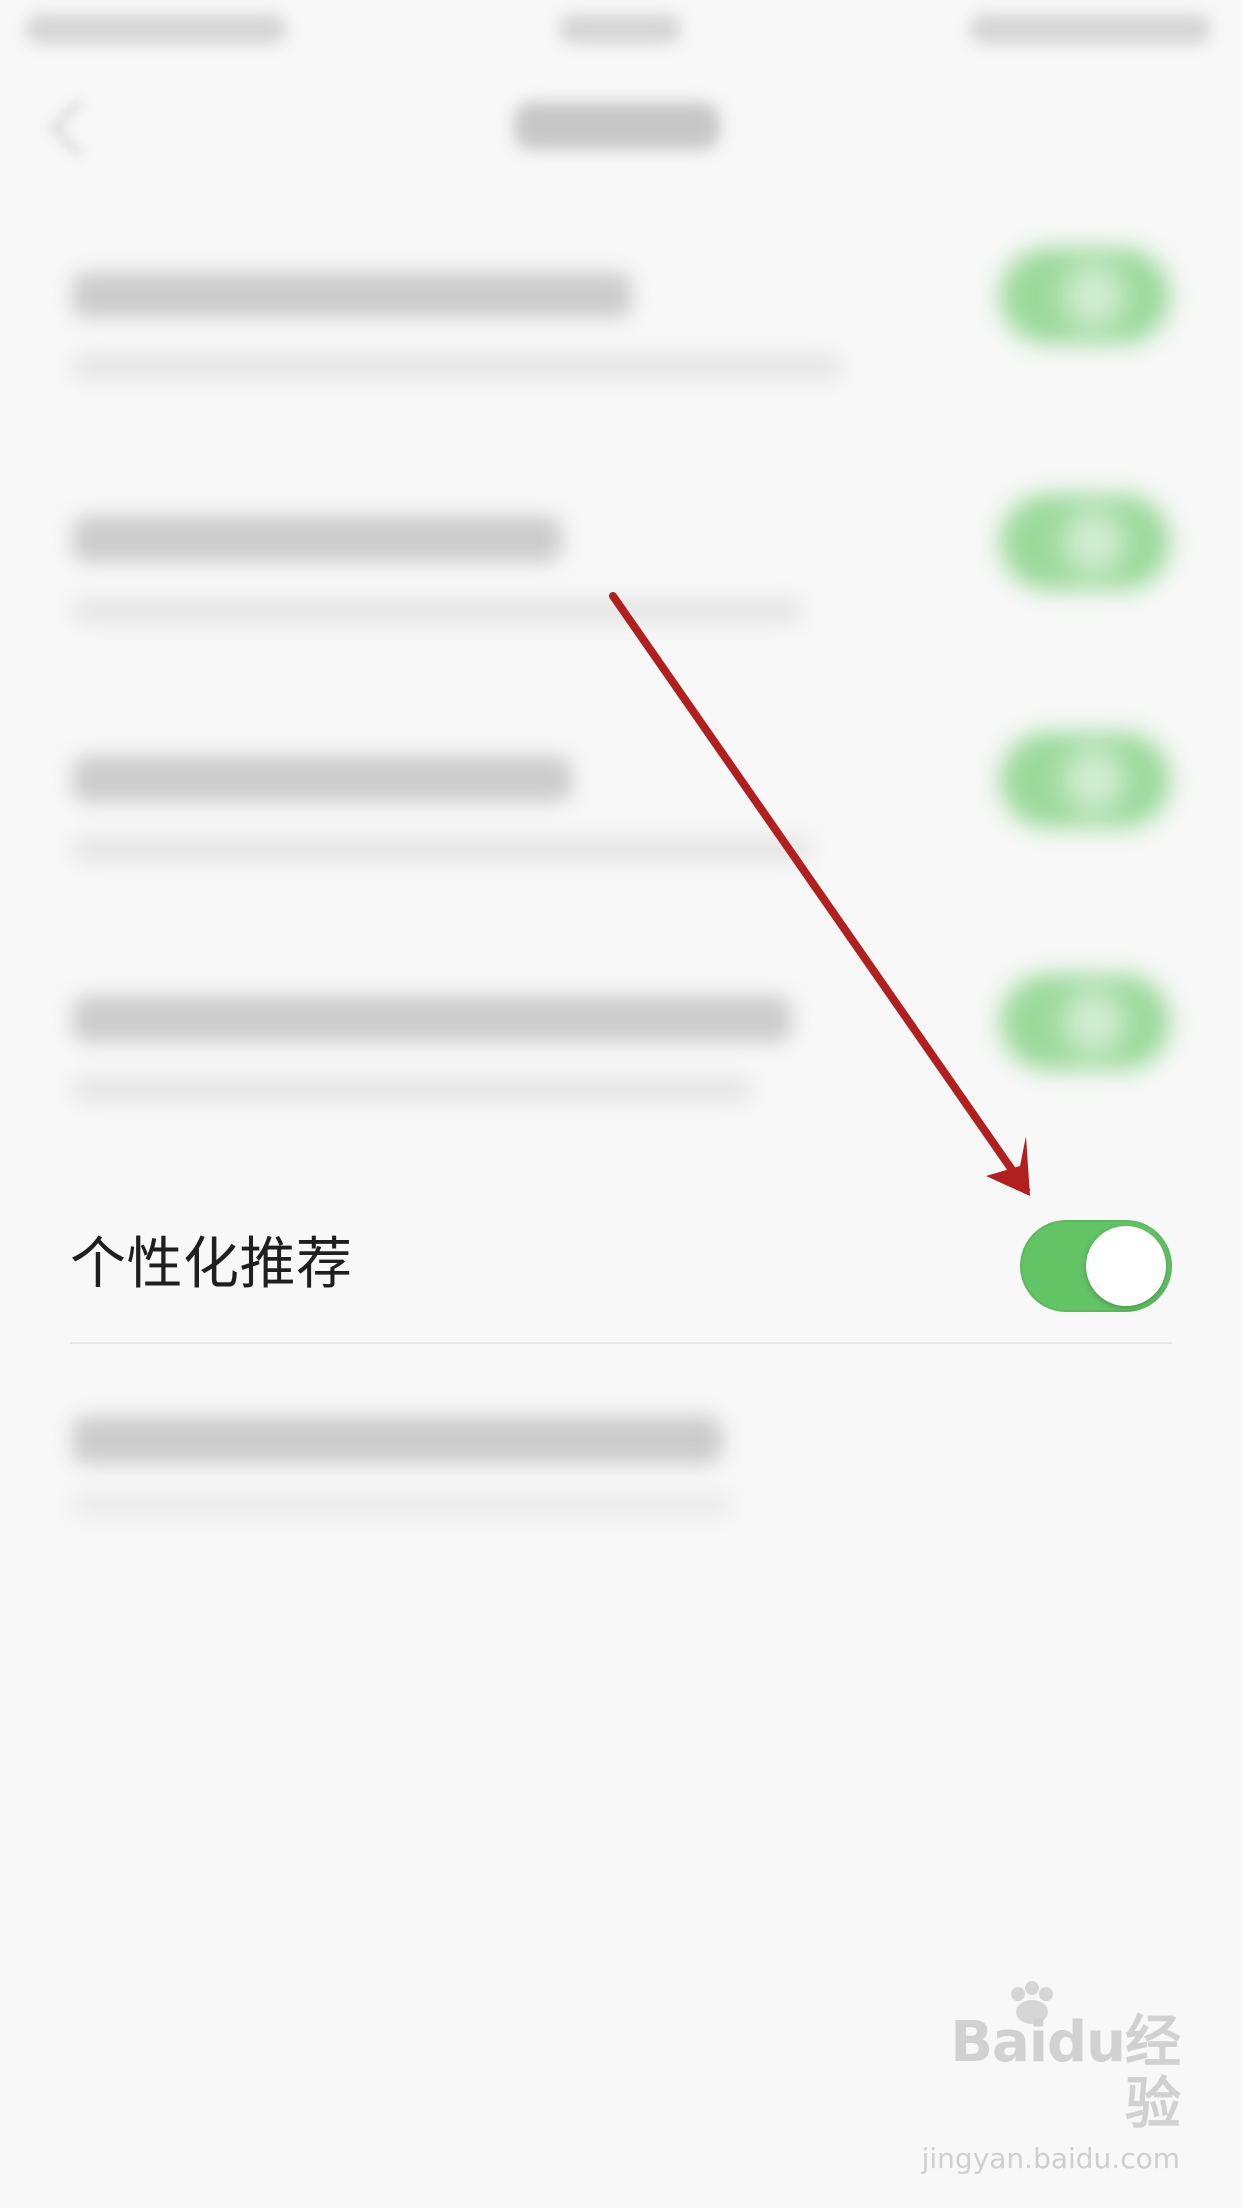 This screenshot has width=1242, height=2208. I want to click on personalized-recommendation-toggle, so click(1096, 1266).